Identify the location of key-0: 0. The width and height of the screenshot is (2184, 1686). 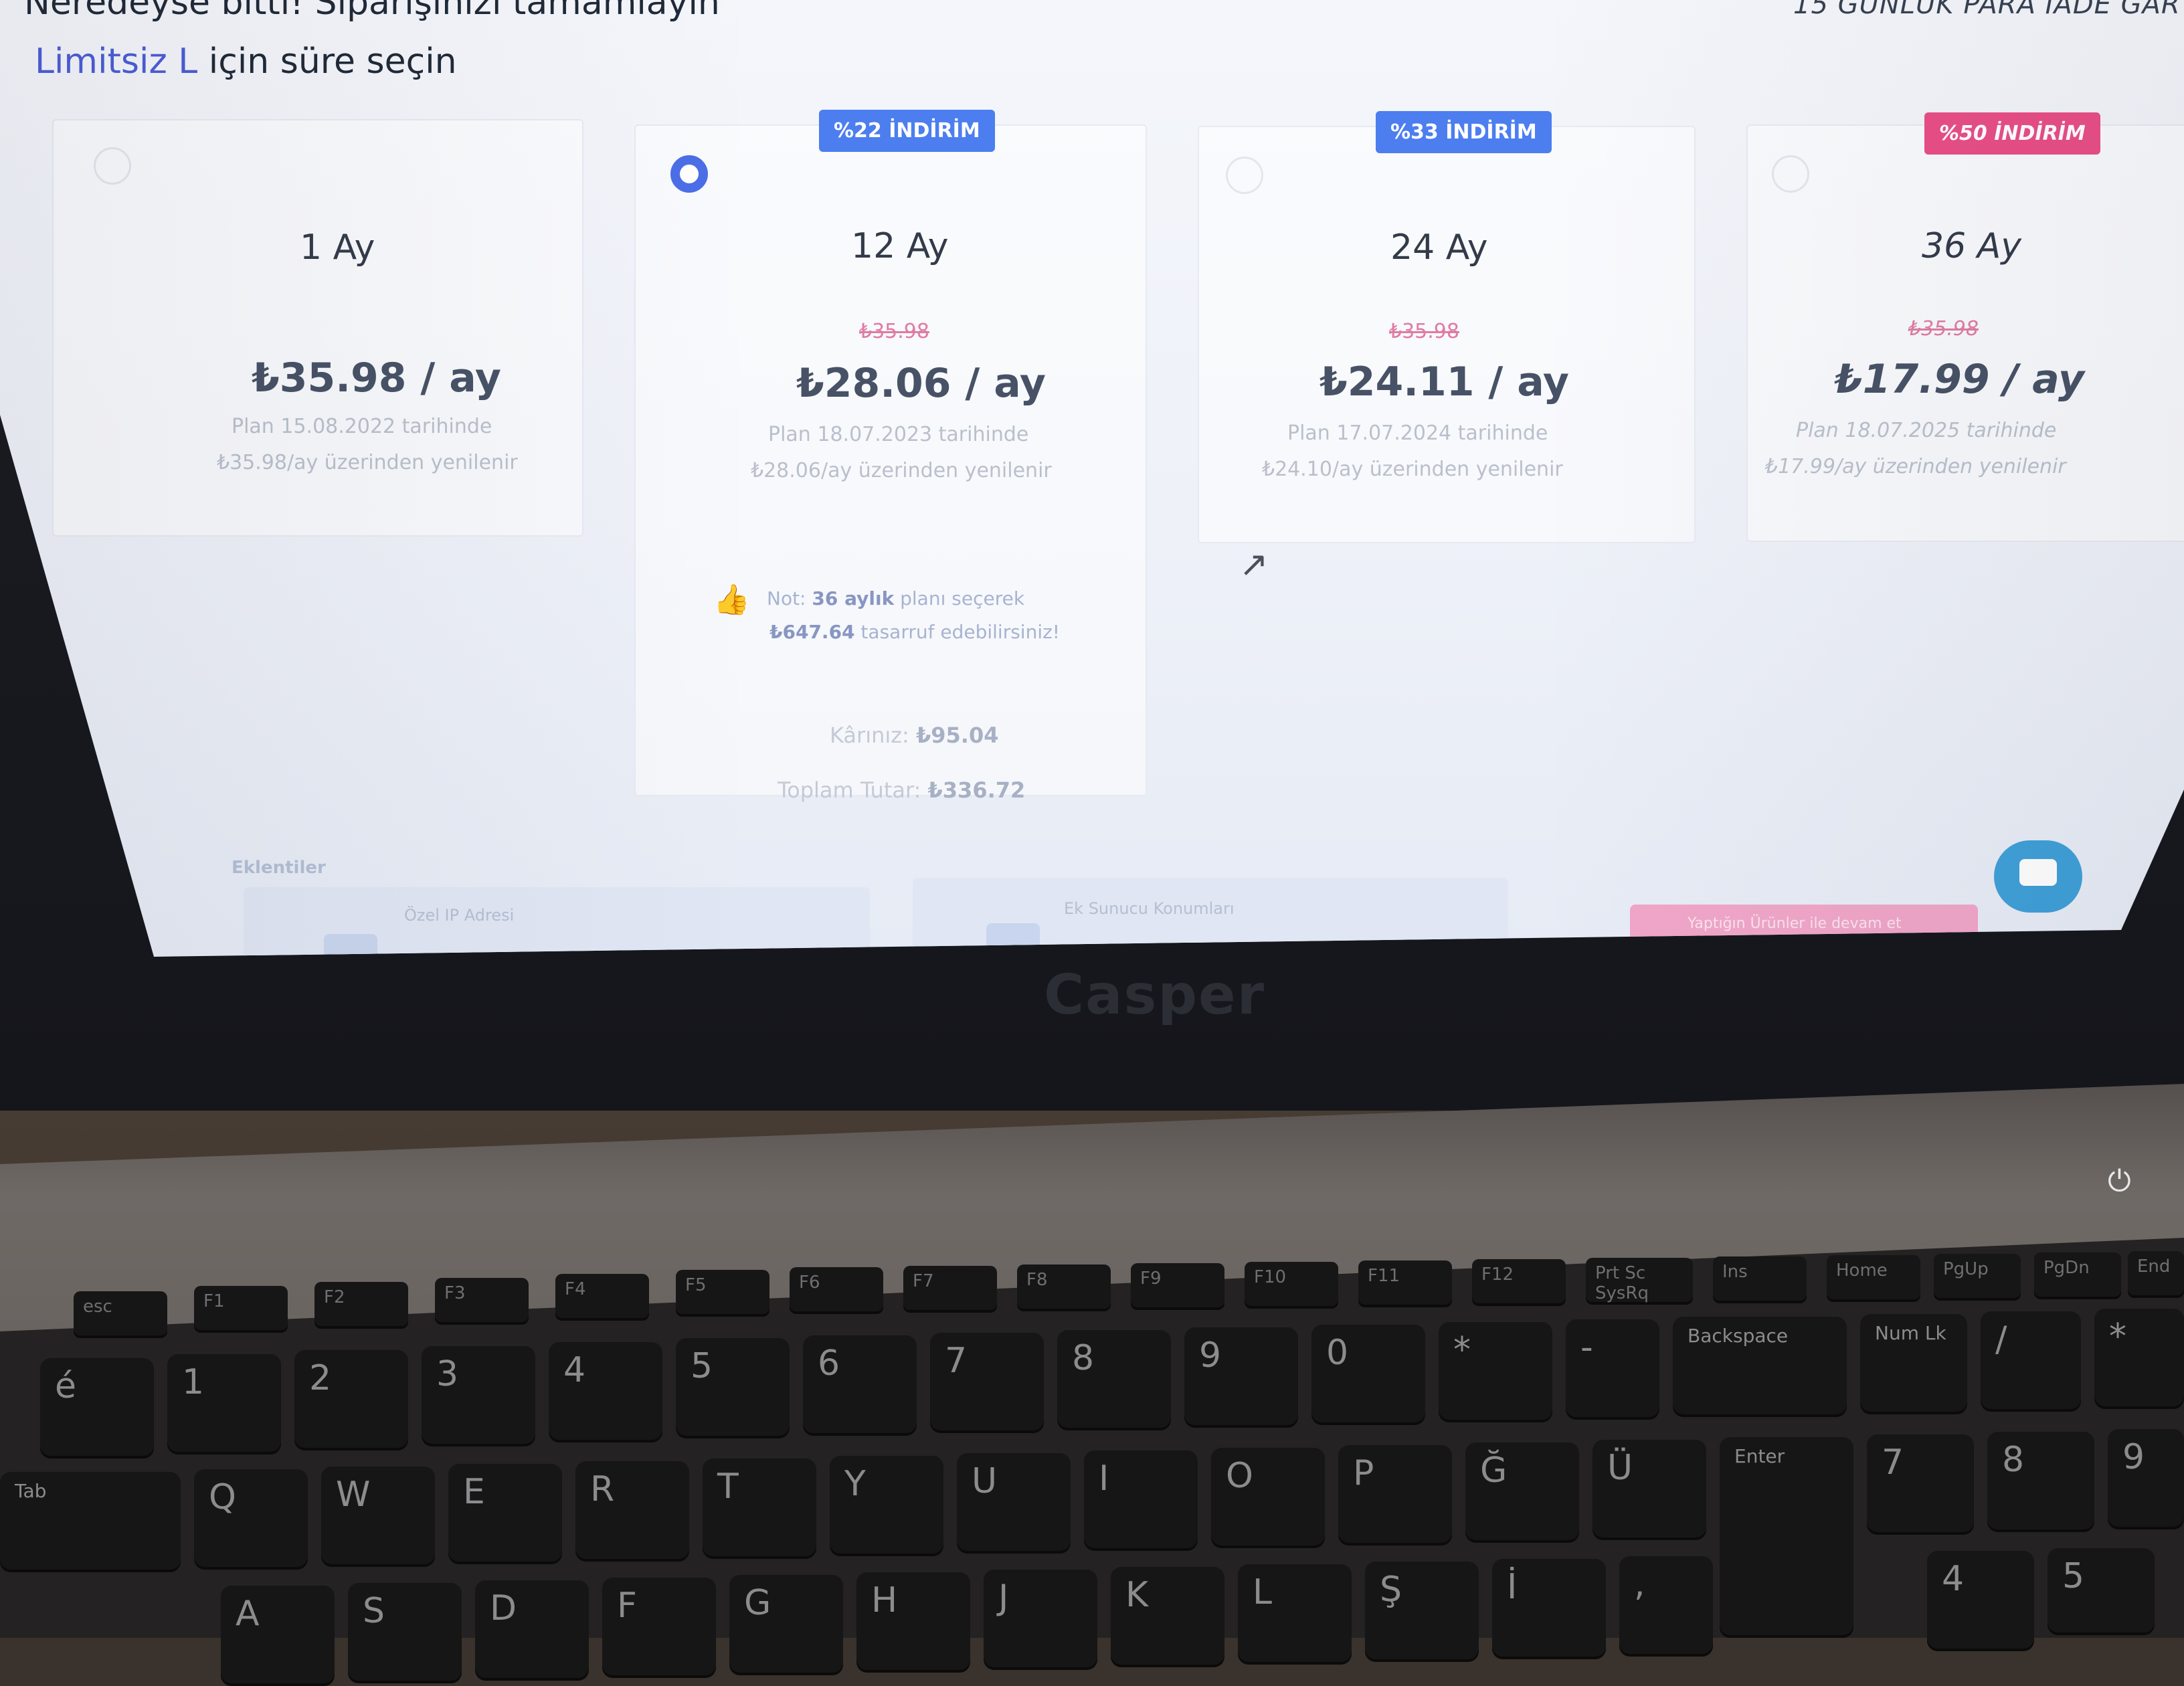
(1368, 1375).